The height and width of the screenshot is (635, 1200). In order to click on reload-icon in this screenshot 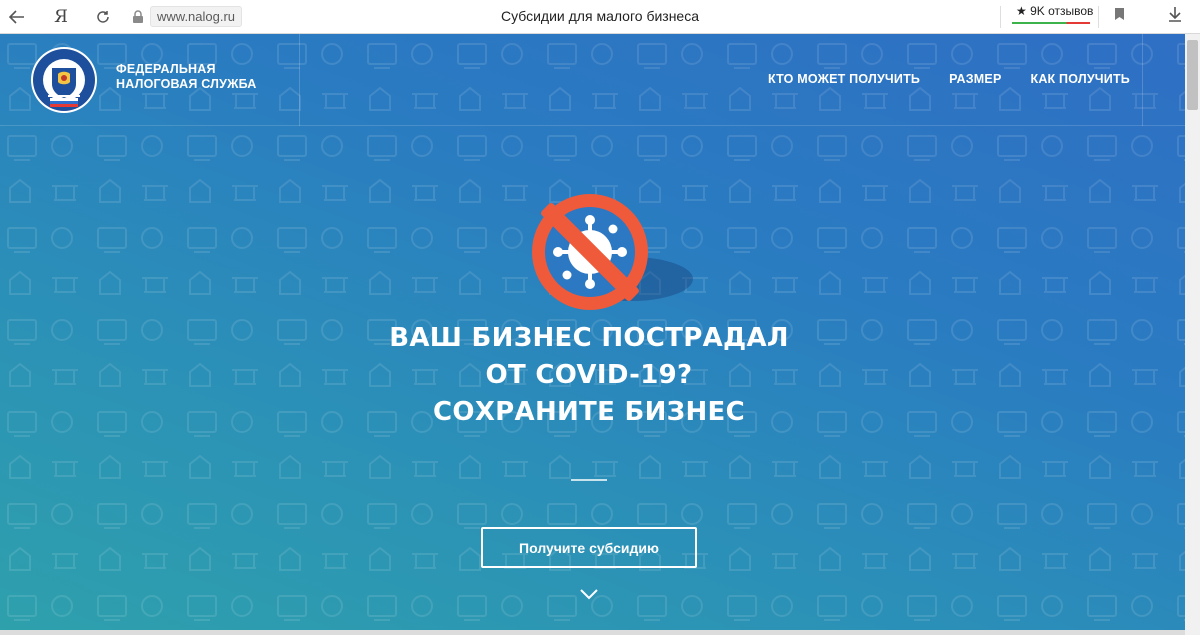, I will do `click(103, 16)`.